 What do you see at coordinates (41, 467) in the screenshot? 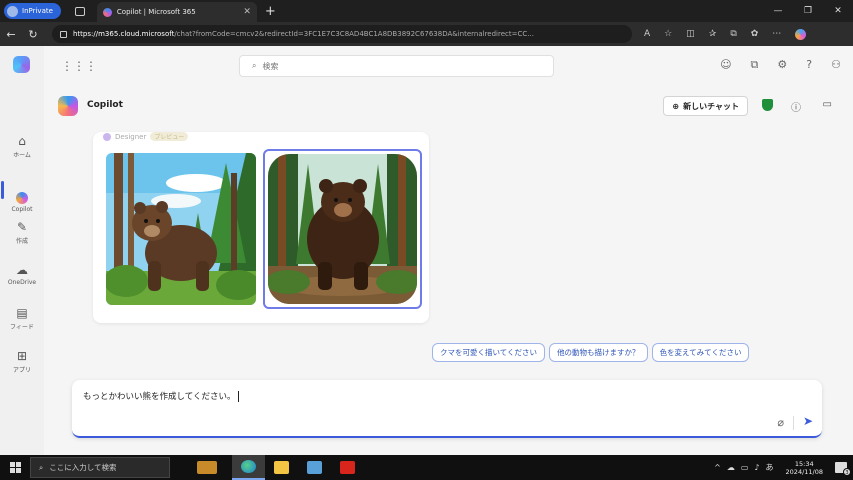
I see `taskbar-search-icon: ⌕` at bounding box center [41, 467].